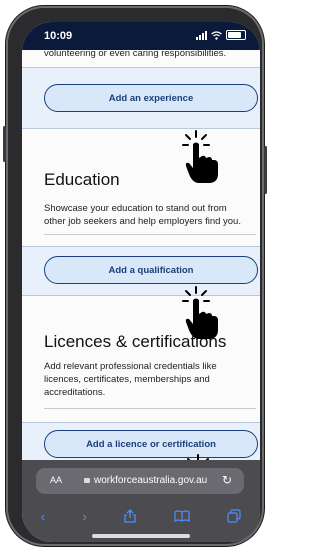 This screenshot has width=320, height=552. I want to click on battery-icon, so click(236, 35).